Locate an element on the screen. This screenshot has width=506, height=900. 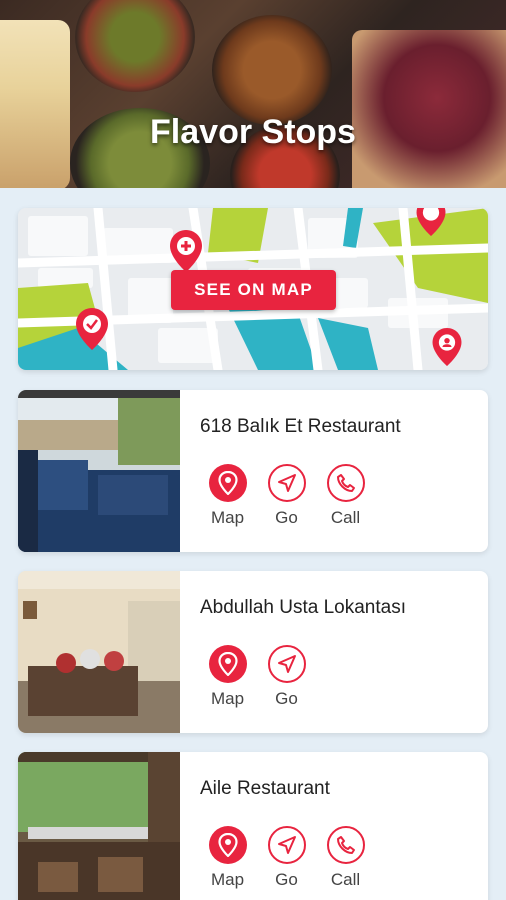
map-pin-top-right-icon is located at coordinates (431, 222).